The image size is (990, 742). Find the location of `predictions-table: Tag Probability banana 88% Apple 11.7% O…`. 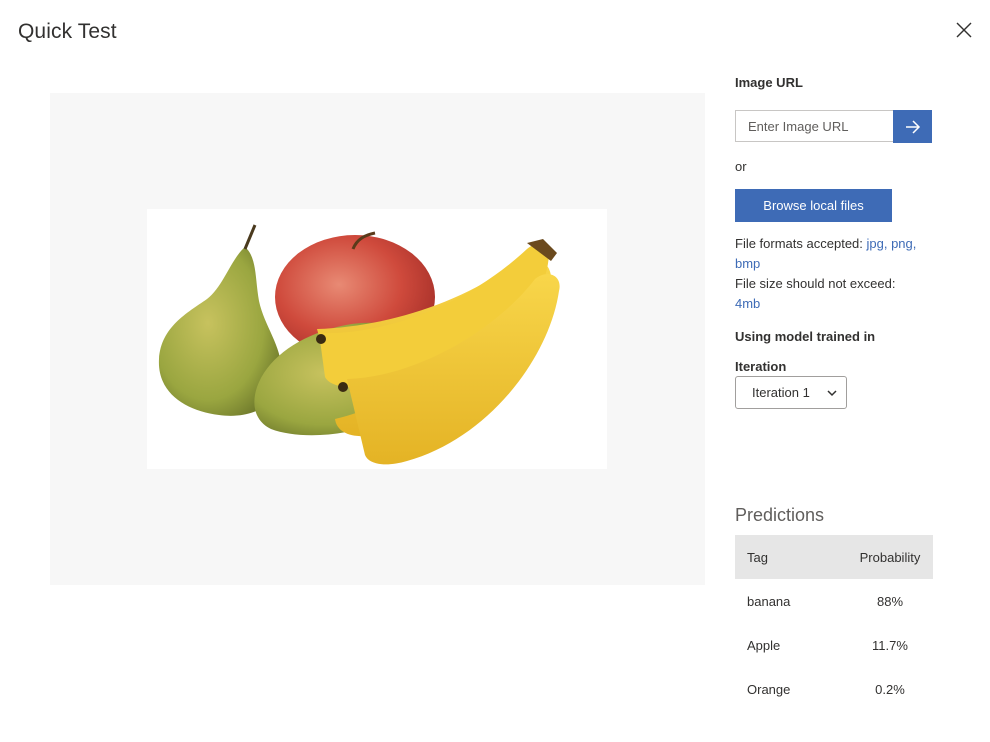

predictions-table: Tag Probability banana 88% Apple 11.7% O… is located at coordinates (834, 623).